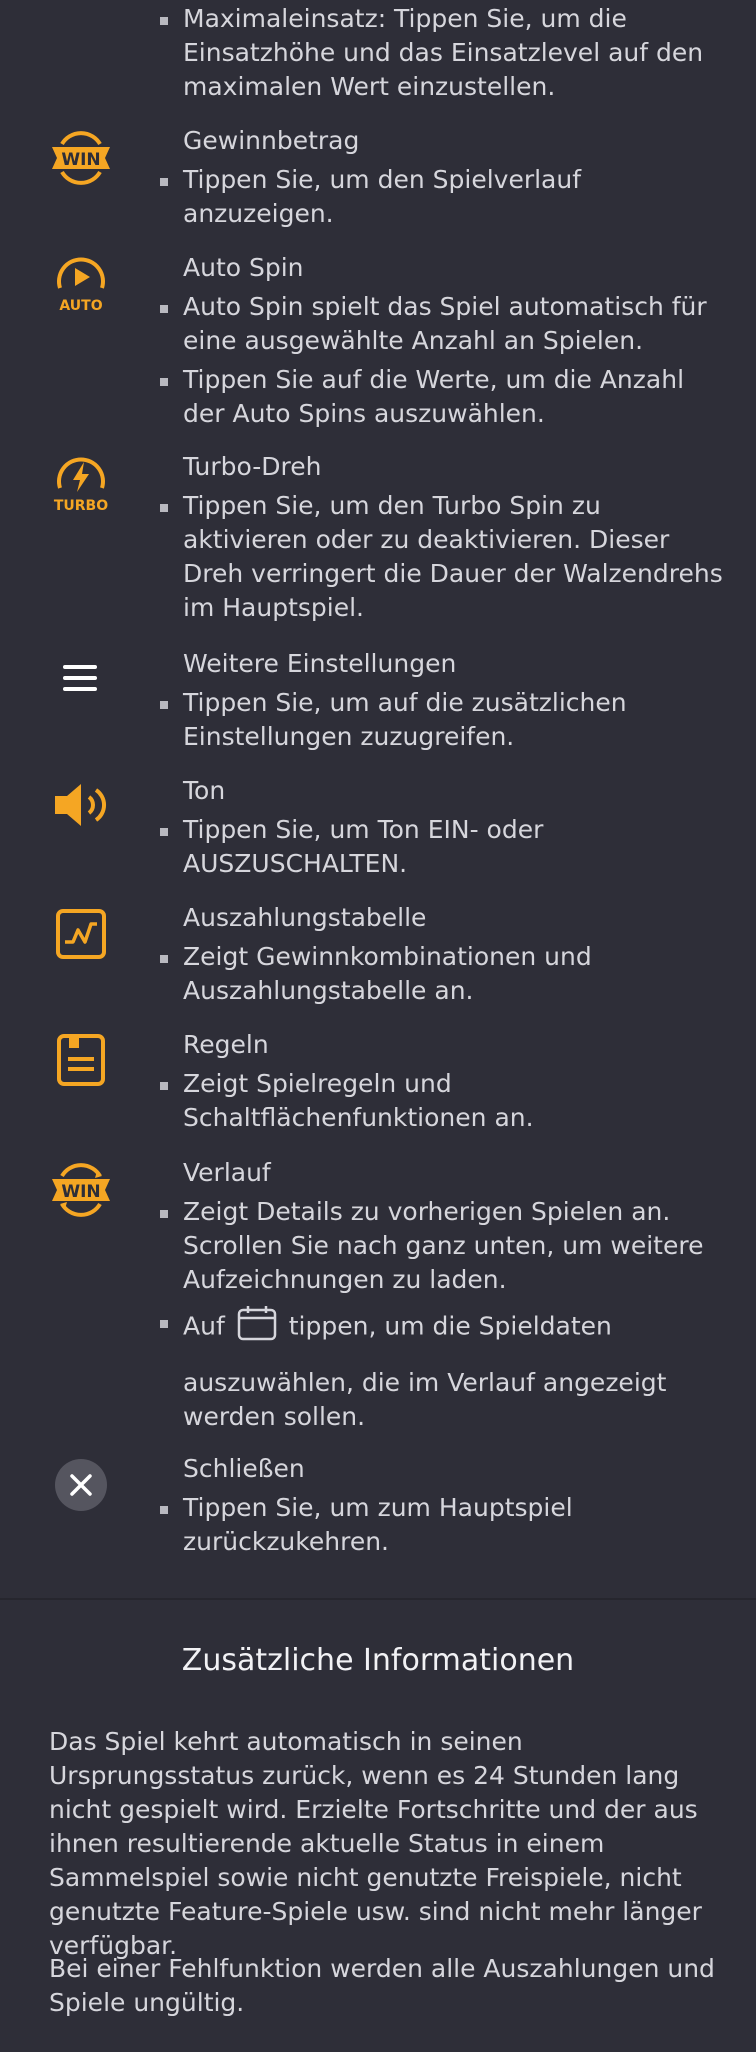  Describe the element at coordinates (252, 466) in the screenshot. I see `turbo-title: Turbo-Dreh` at that location.